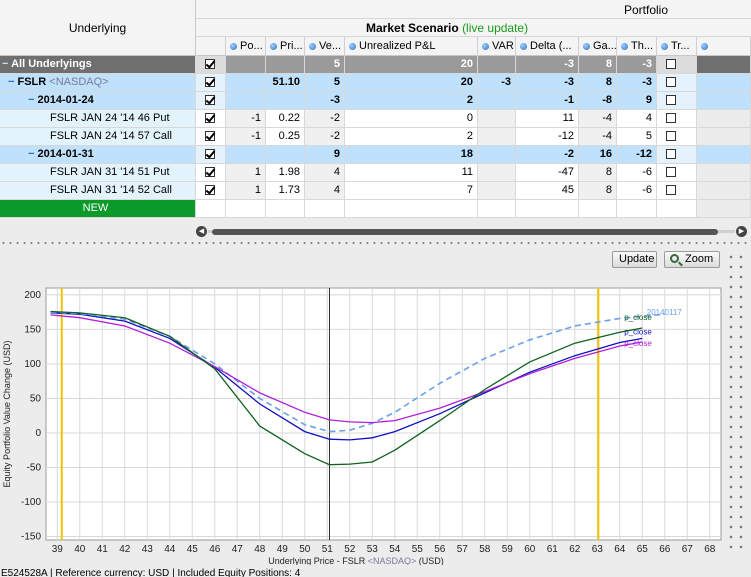  Describe the element at coordinates (497, 46) in the screenshot. I see `var-column-header: VAR` at that location.